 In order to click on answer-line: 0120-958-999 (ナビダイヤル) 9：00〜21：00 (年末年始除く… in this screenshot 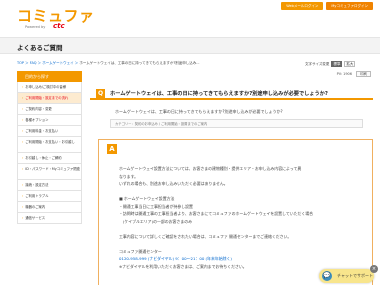, I will do `click(175, 259)`.